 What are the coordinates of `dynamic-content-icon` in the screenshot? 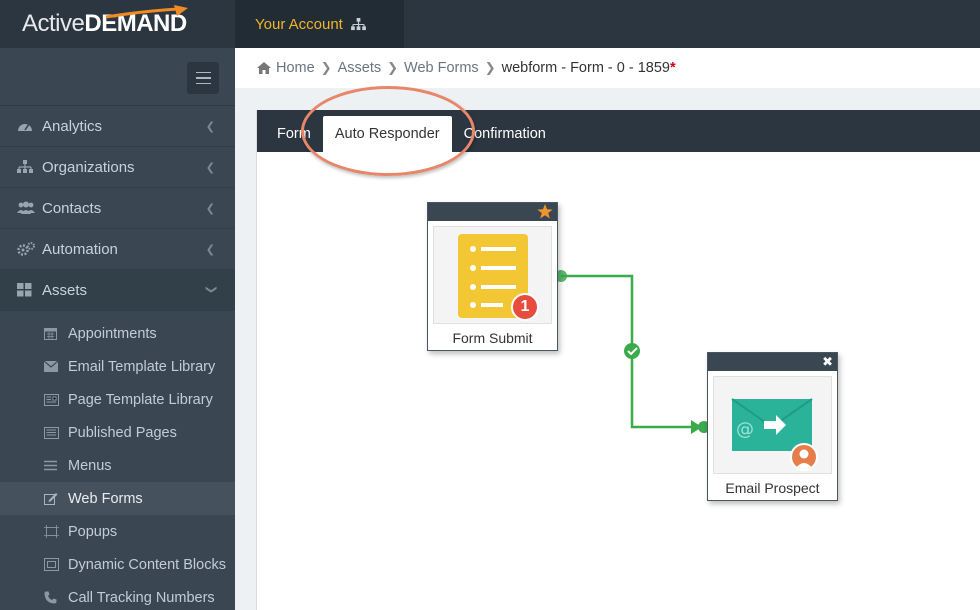 It's located at (52, 564).